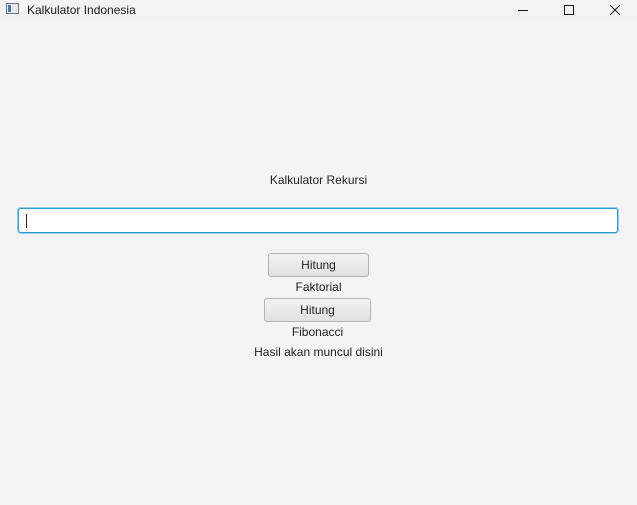 This screenshot has height=505, width=637. I want to click on close-button, so click(614, 10).